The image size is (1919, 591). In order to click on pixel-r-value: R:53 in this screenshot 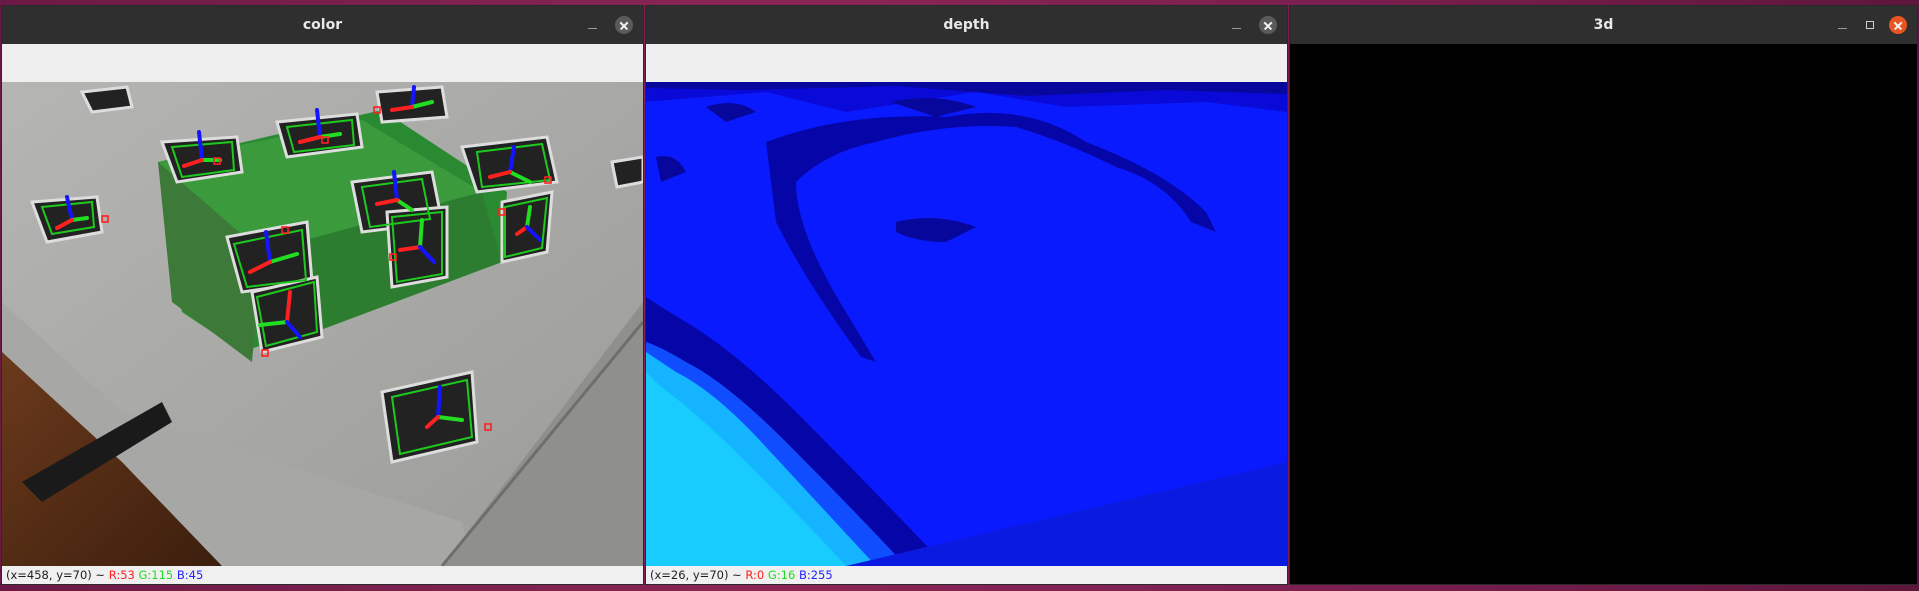, I will do `click(121, 575)`.